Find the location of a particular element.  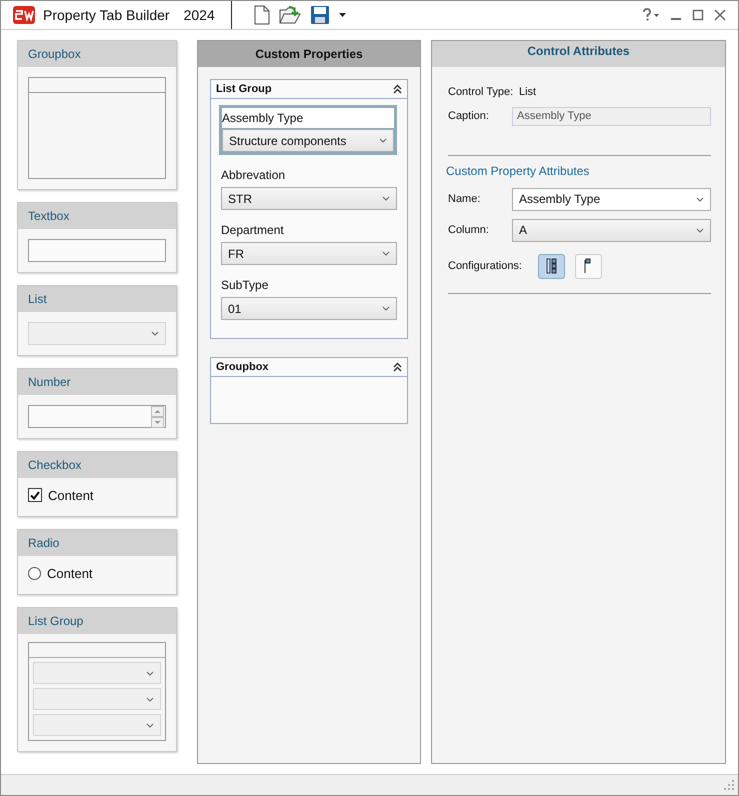

panel-title: Control Attributes is located at coordinates (578, 54).